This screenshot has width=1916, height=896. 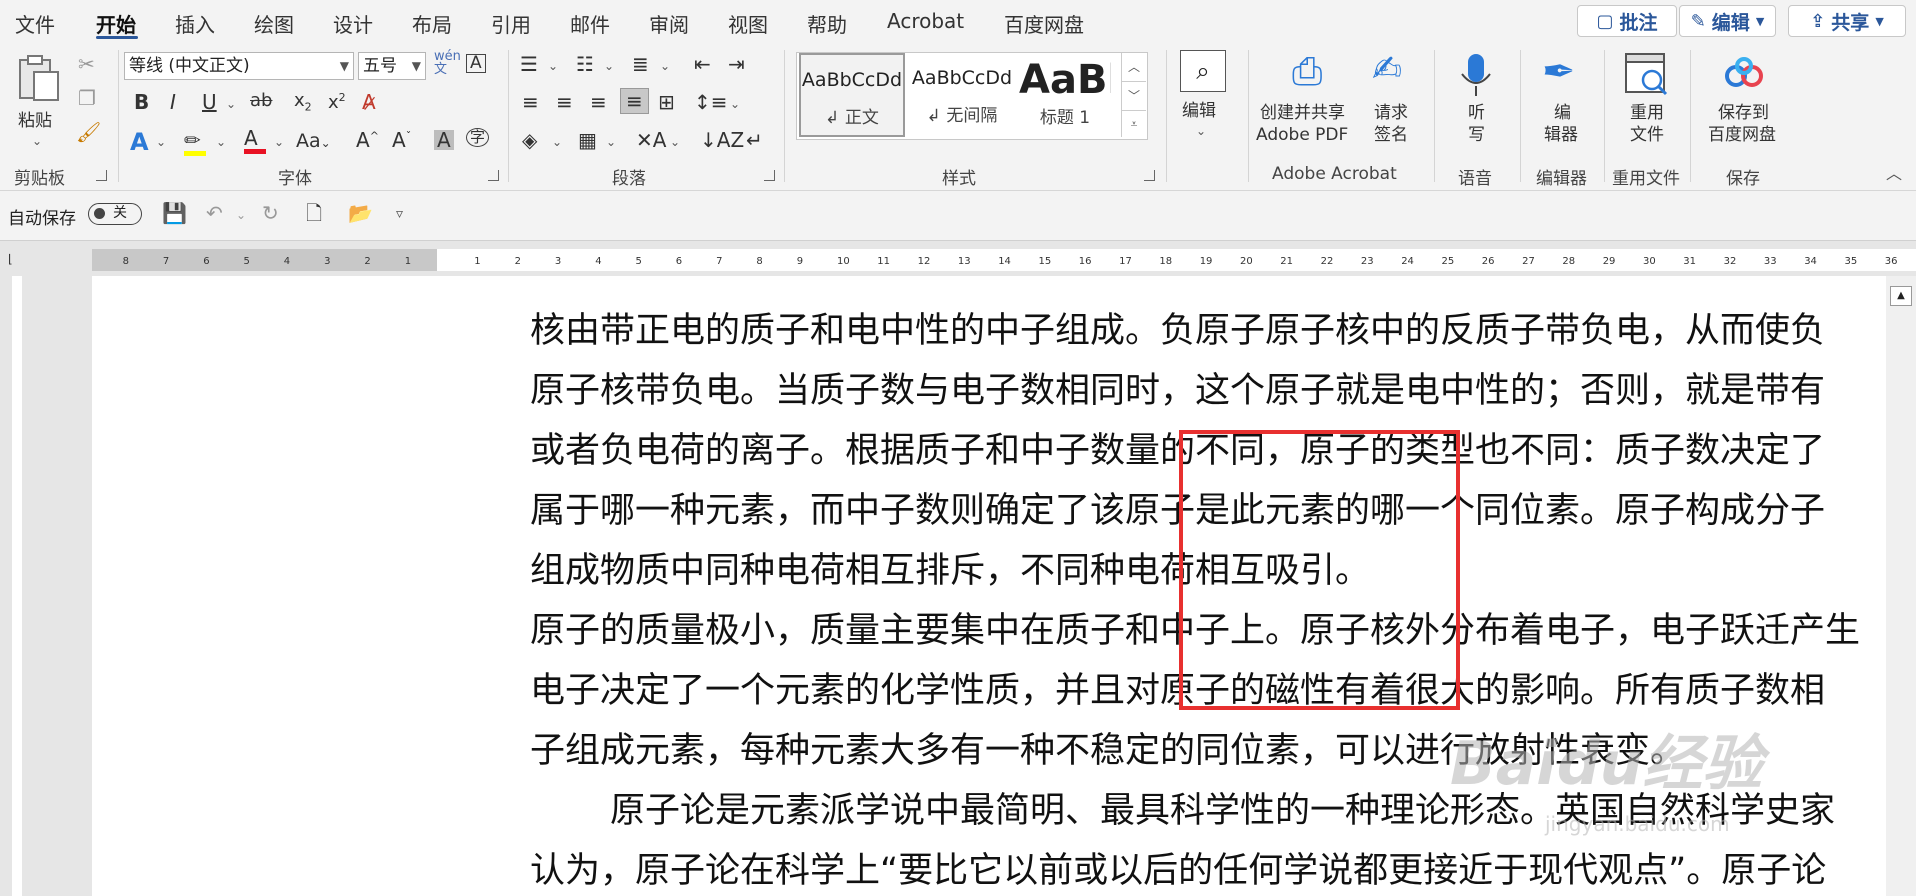 I want to click on menu-references: 引用, so click(x=511, y=23).